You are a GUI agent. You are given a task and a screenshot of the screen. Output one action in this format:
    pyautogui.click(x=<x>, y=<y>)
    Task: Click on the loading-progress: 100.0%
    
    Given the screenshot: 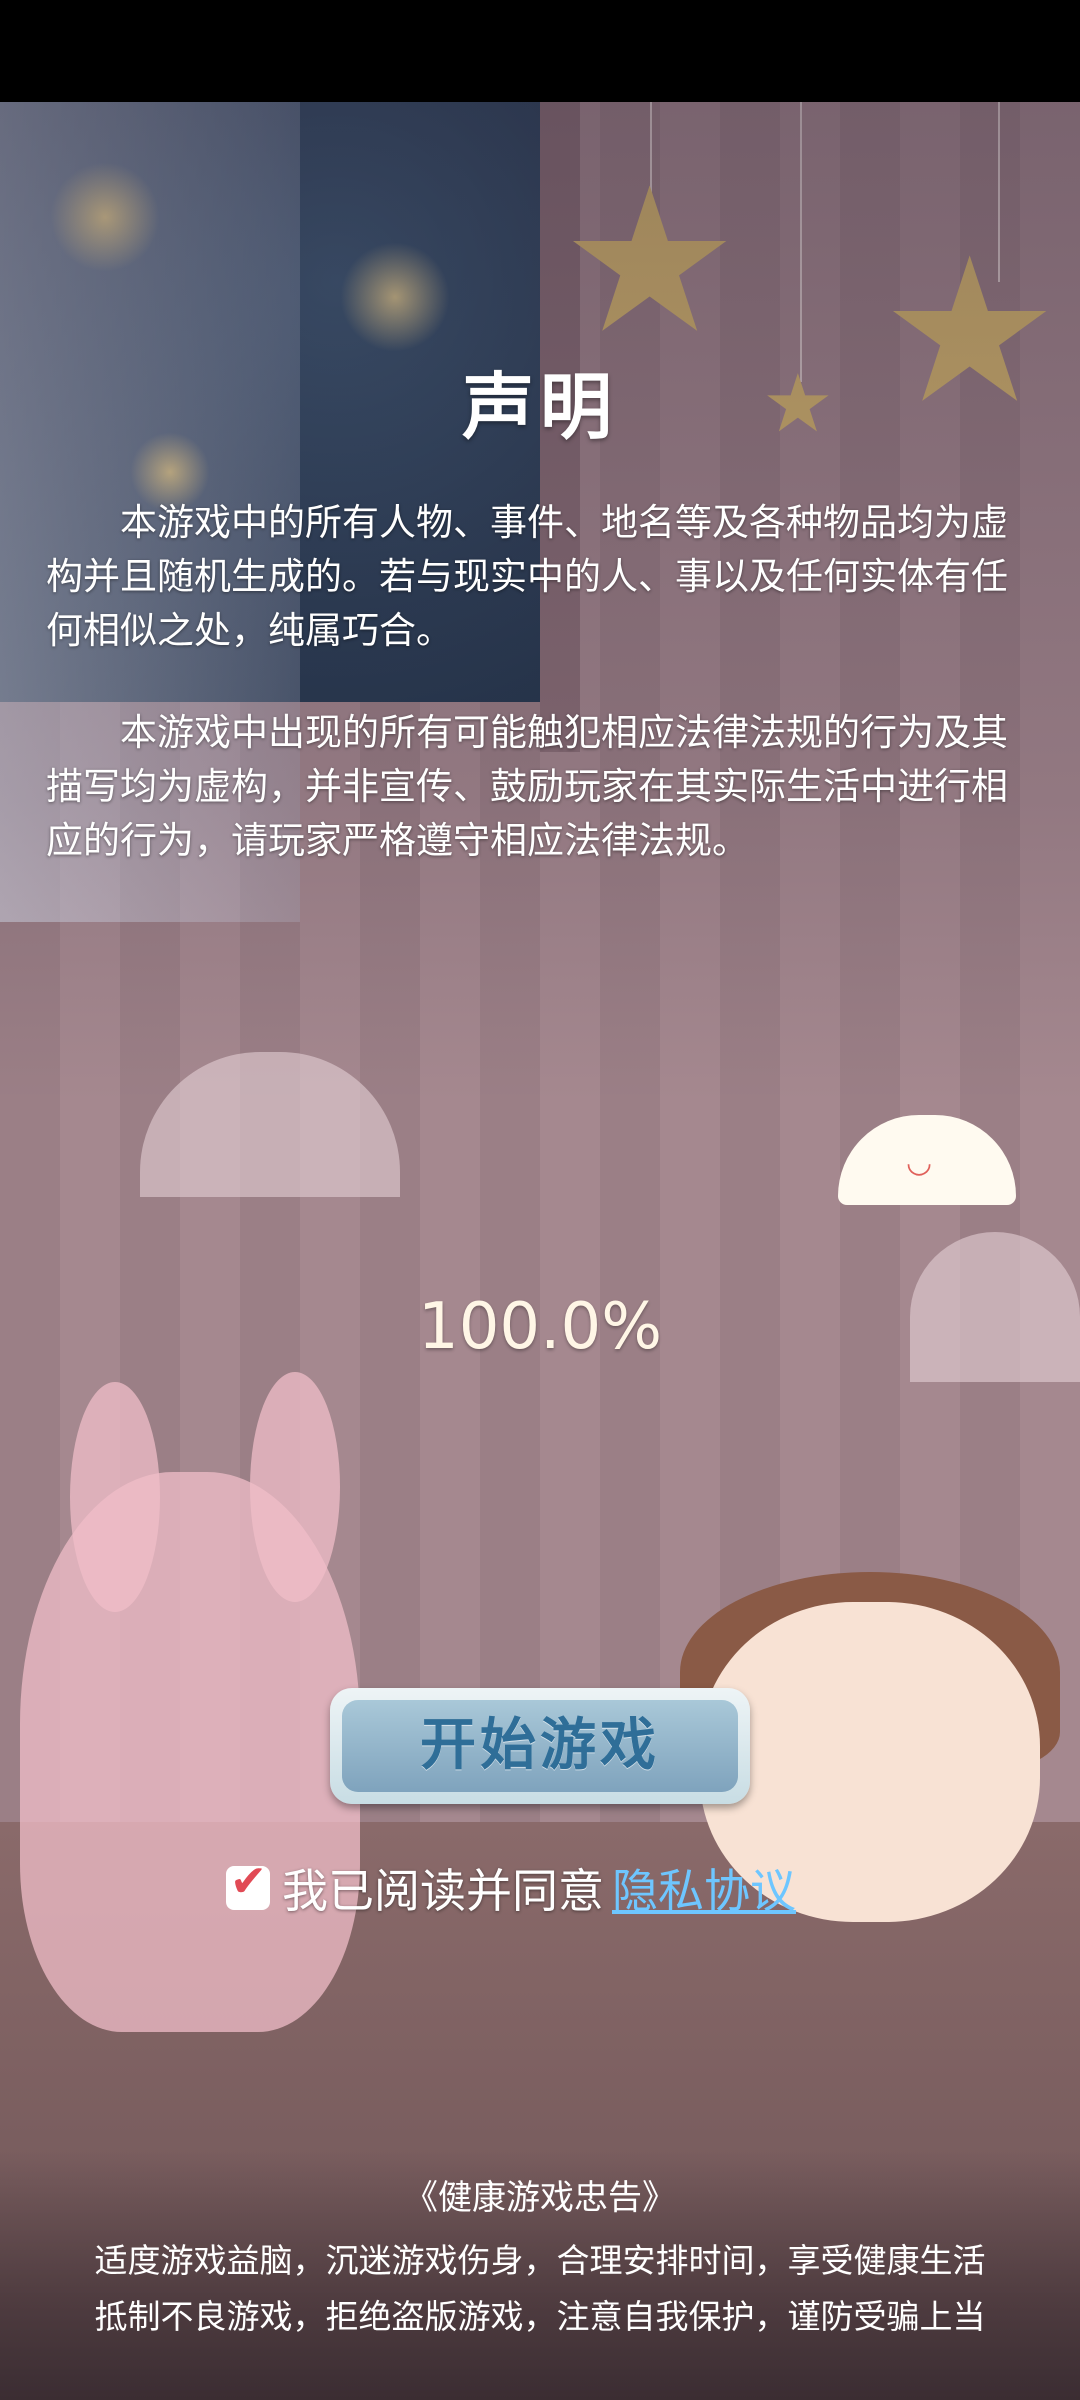 What is the action you would take?
    pyautogui.click(x=540, y=1327)
    